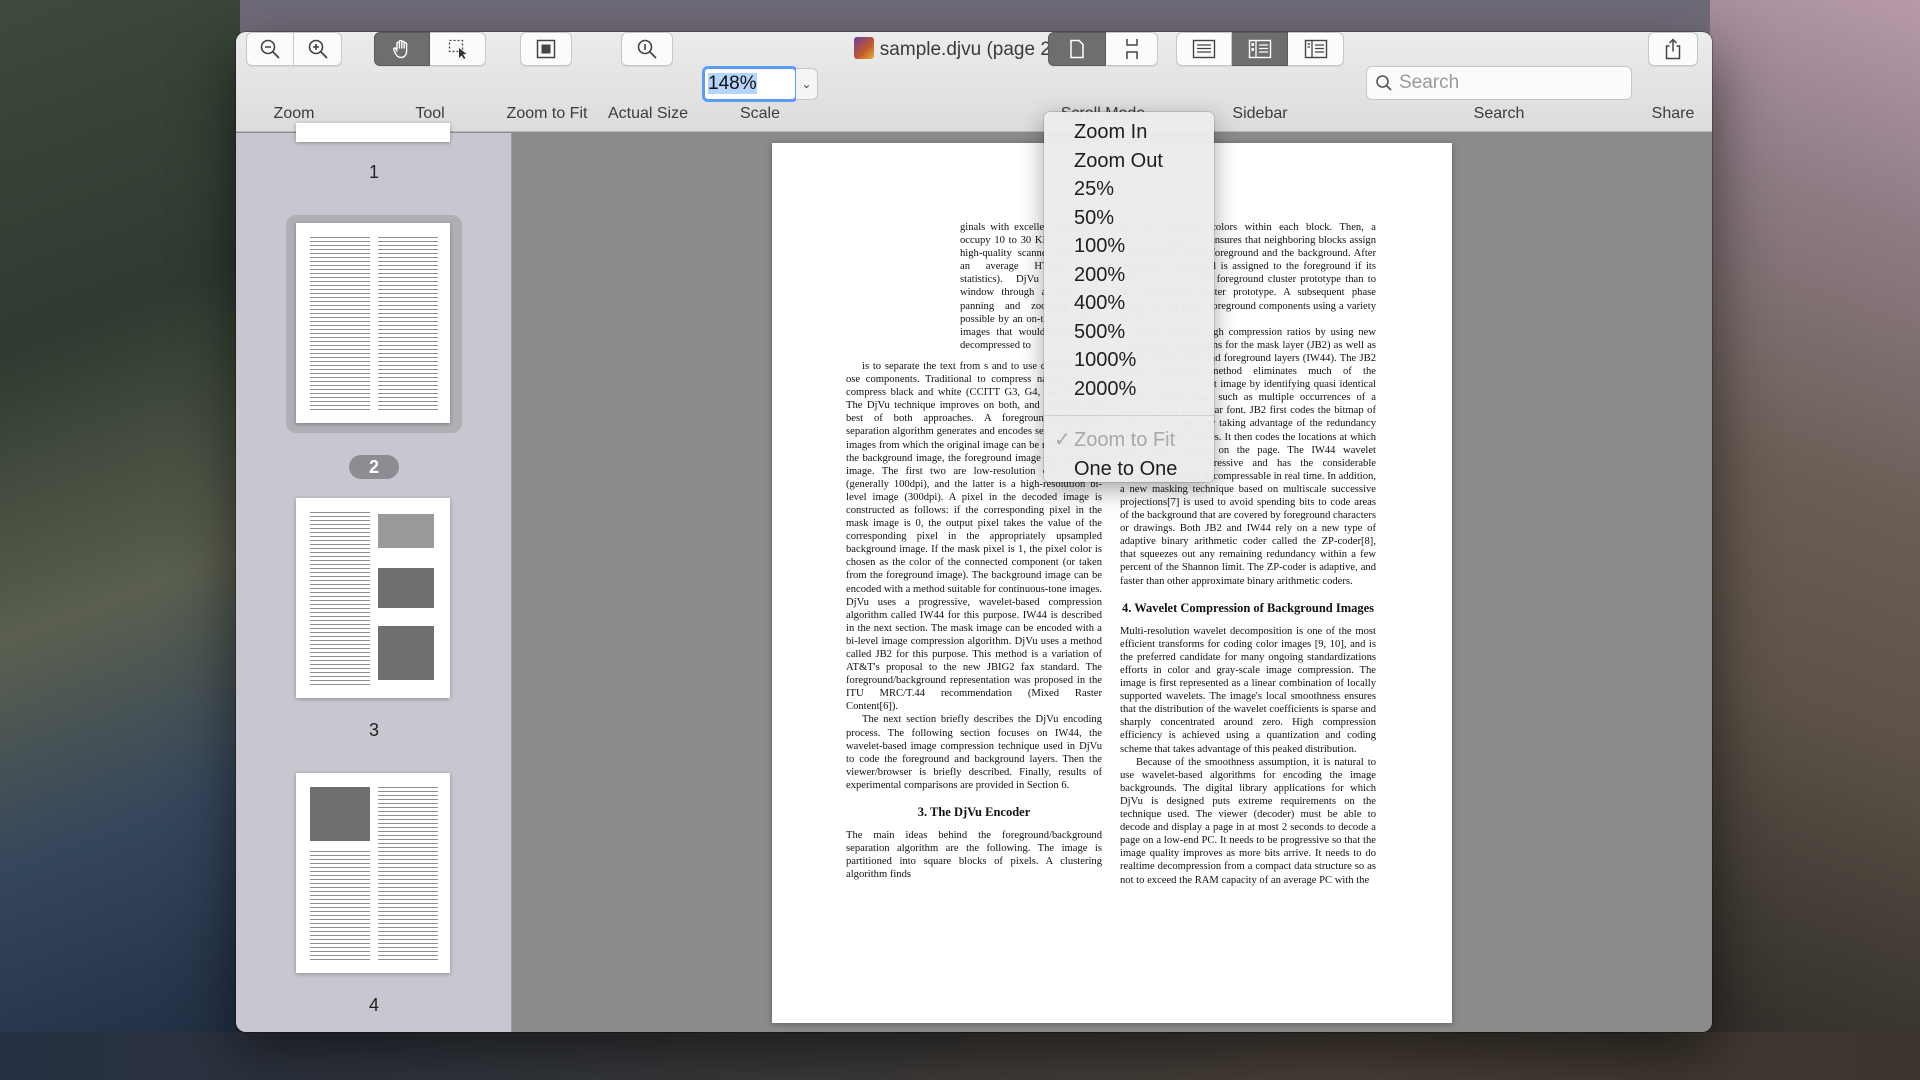  Describe the element at coordinates (1673, 113) in the screenshot. I see `share-label: Share` at that location.